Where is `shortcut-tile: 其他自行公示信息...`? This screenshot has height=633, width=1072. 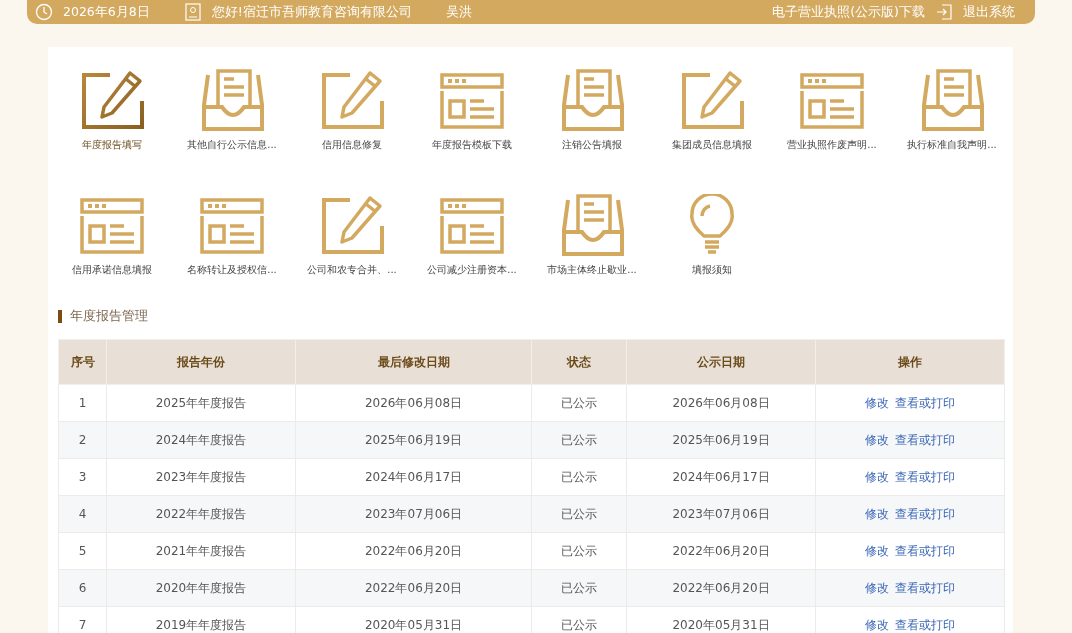 shortcut-tile: 其他自行公示信息... is located at coordinates (232, 119).